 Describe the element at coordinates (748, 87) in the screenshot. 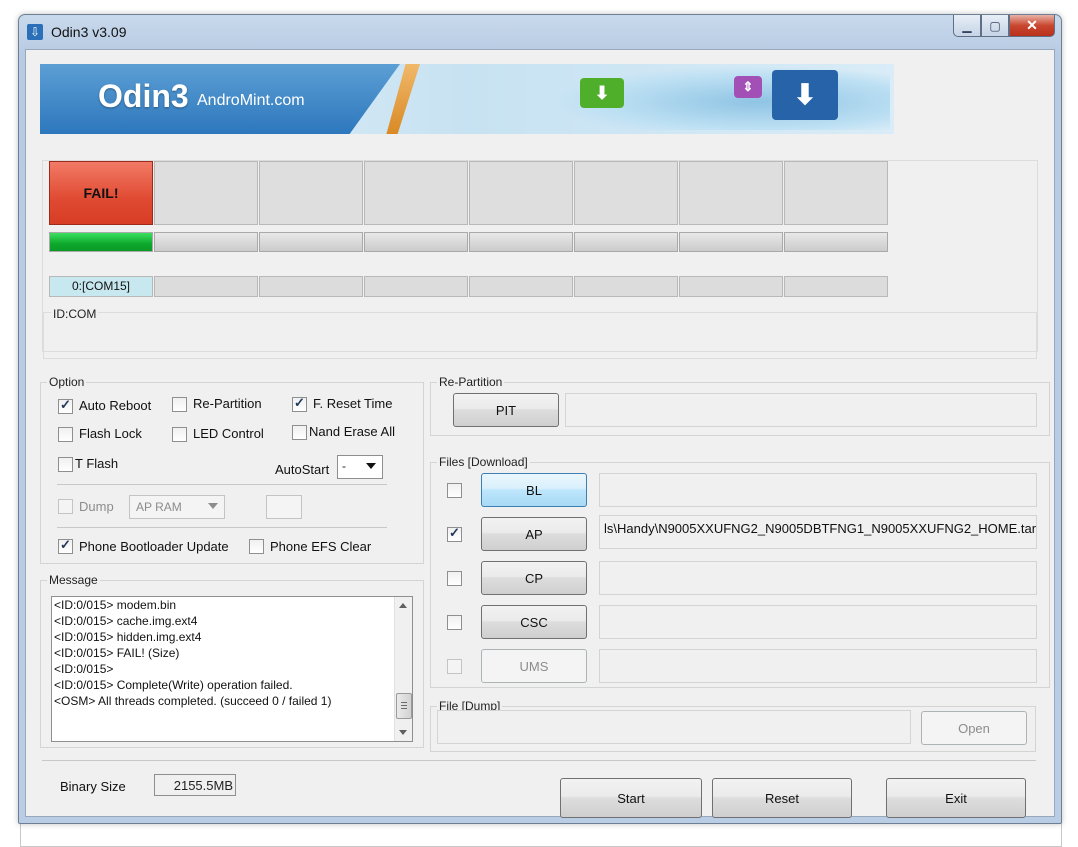

I see `purple-transfer-icon: ⇕` at that location.